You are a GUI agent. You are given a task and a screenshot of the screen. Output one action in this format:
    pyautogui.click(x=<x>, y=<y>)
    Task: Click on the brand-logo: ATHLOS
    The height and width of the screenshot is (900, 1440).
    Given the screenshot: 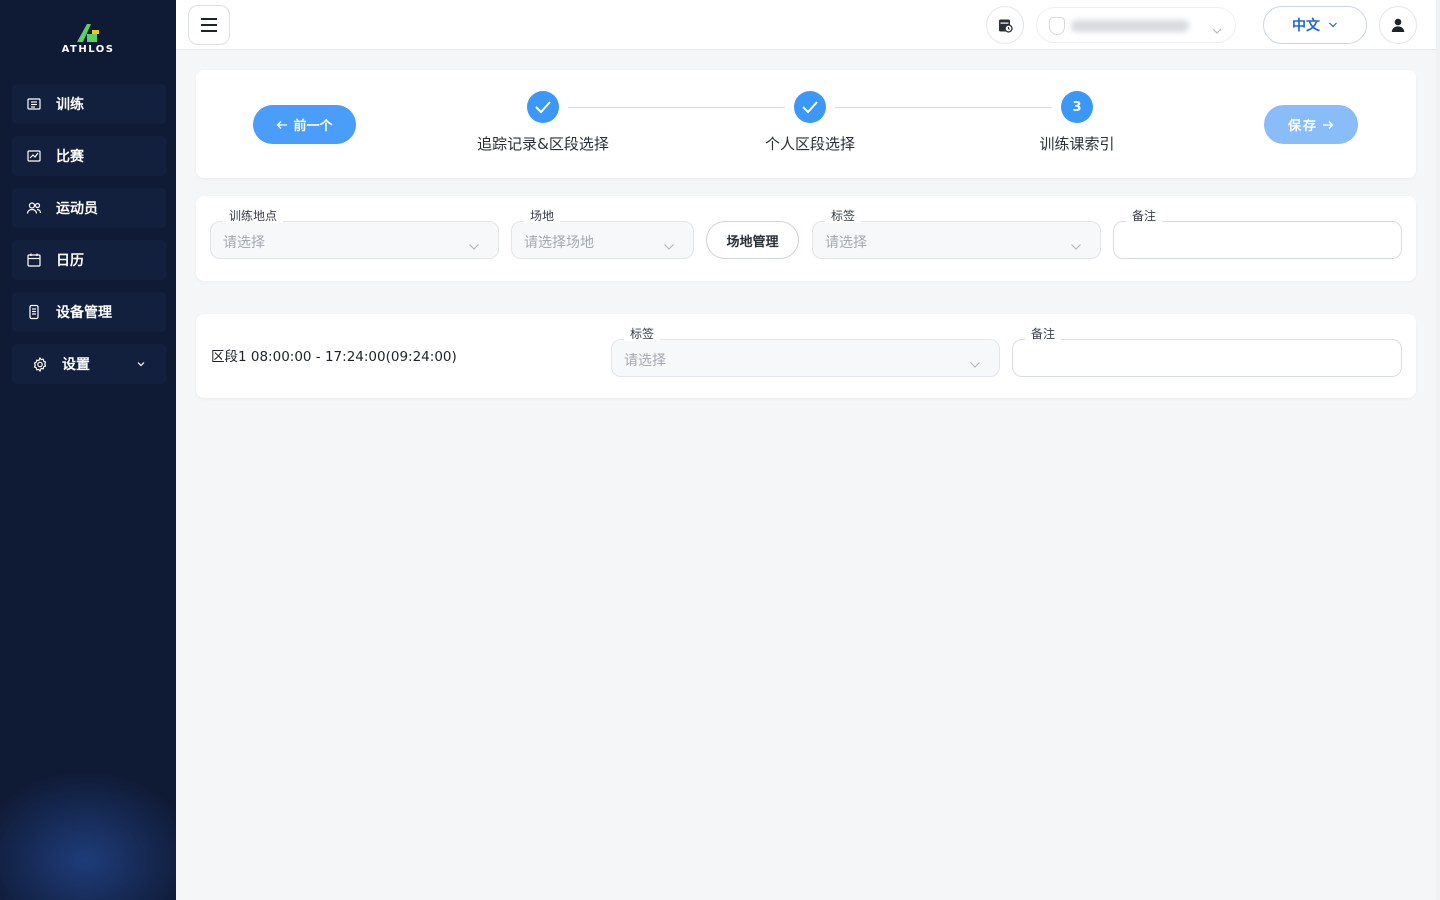 What is the action you would take?
    pyautogui.click(x=88, y=42)
    